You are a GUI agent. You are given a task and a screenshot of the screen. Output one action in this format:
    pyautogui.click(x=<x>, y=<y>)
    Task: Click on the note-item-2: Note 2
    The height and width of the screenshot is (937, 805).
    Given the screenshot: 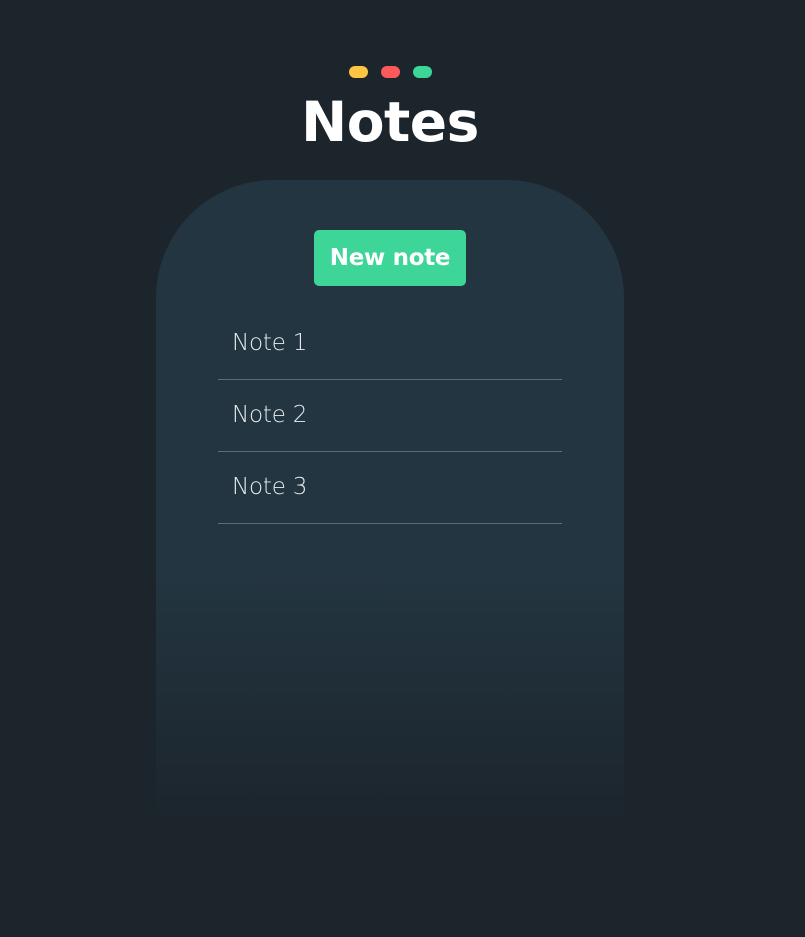 What is the action you would take?
    pyautogui.click(x=390, y=416)
    